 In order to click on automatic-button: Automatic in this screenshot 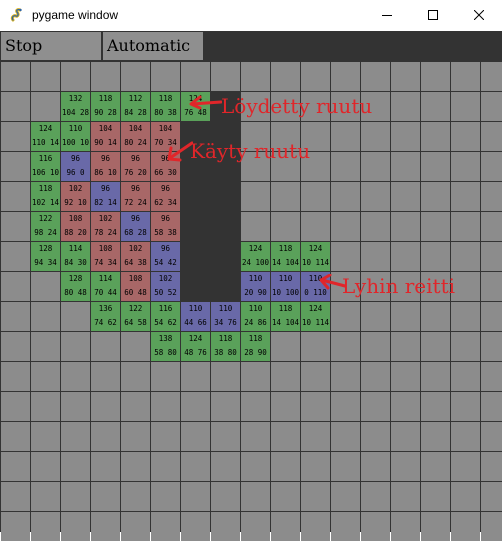, I will do `click(153, 46)`.